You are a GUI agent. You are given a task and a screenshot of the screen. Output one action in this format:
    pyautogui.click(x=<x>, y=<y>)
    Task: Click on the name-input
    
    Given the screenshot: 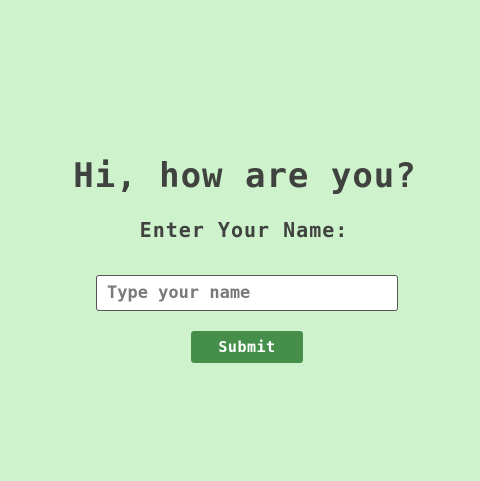 What is the action you would take?
    pyautogui.click(x=247, y=293)
    